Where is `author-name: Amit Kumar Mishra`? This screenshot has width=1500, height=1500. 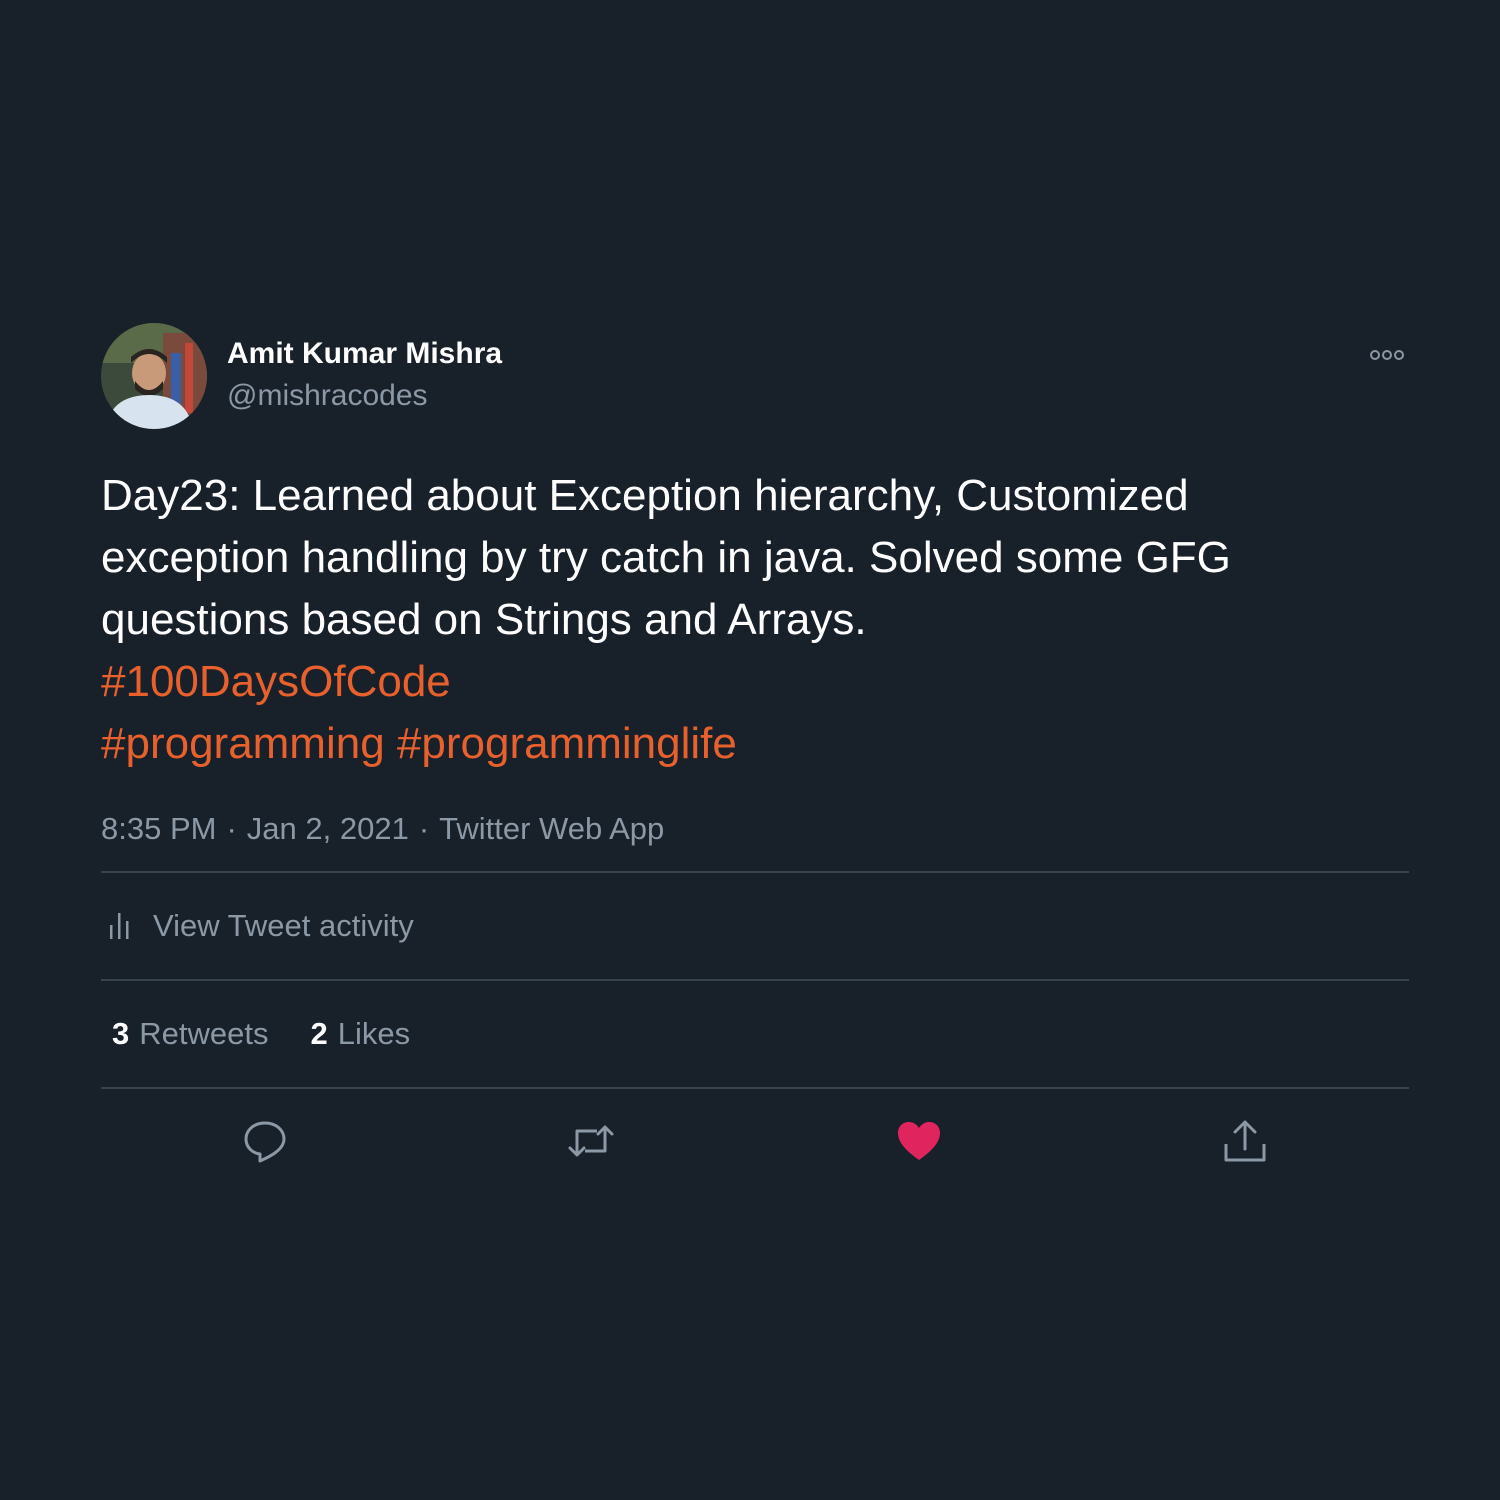 author-name: Amit Kumar Mishra is located at coordinates (364, 354).